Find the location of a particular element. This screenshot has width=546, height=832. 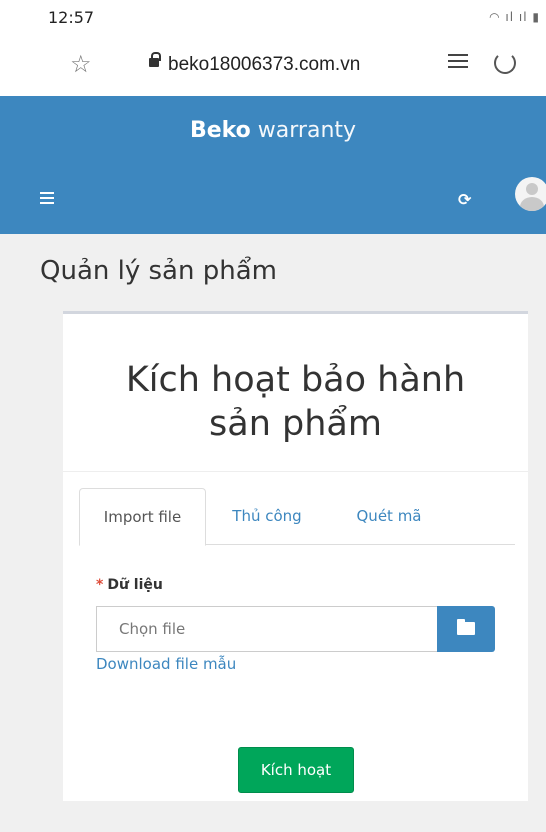

required-mark: * is located at coordinates (100, 585).